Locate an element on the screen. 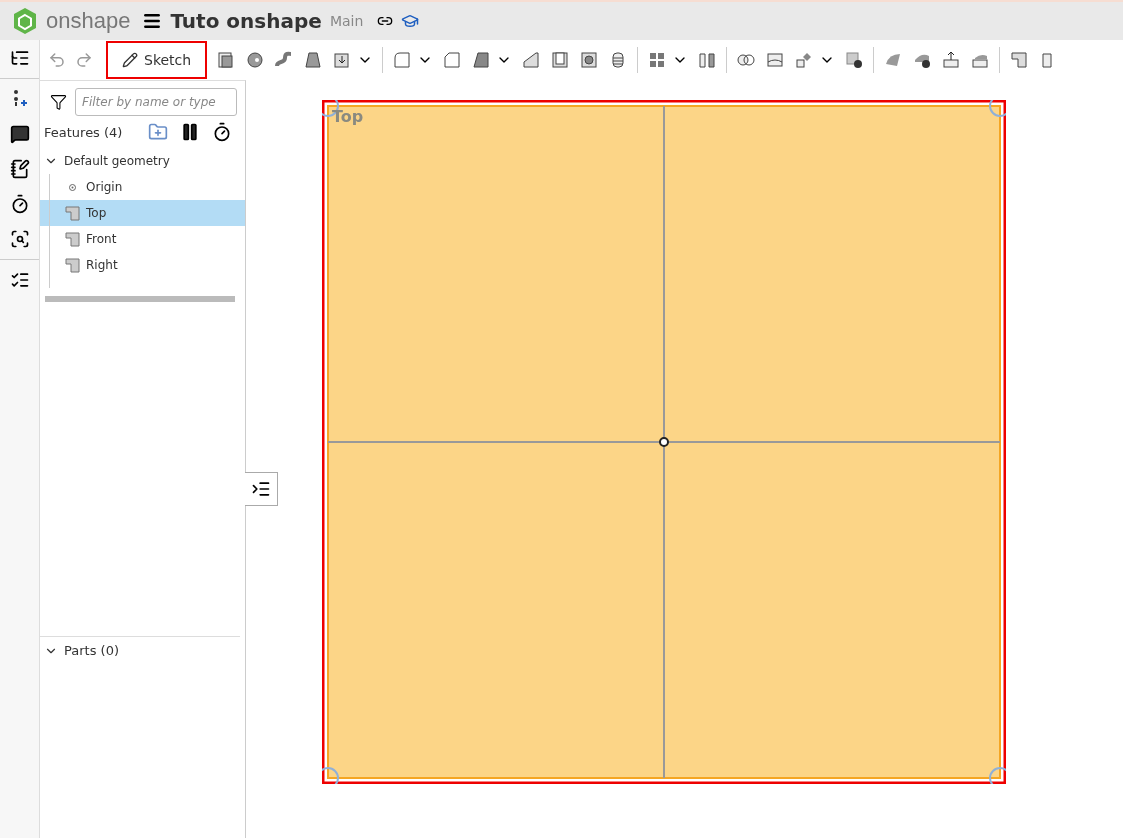 This screenshot has height=838, width=1123. sketch-button: Sketch is located at coordinates (157, 60).